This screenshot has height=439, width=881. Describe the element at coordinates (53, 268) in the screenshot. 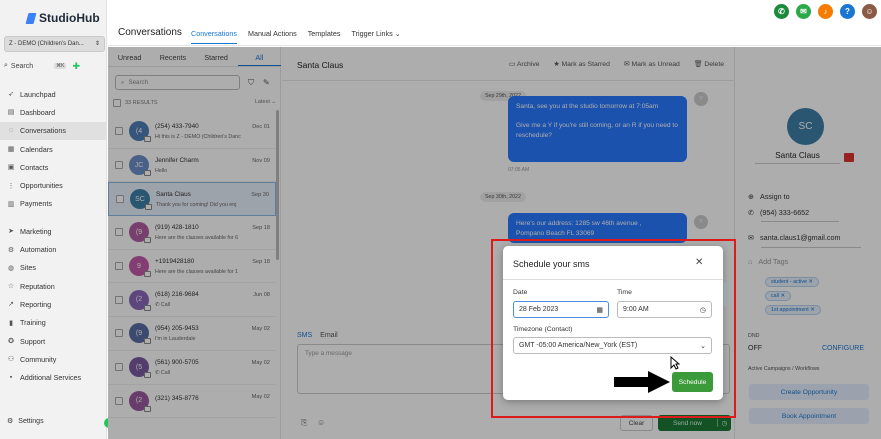

I see `sidebar-item-sites: ◍ Sites` at that location.